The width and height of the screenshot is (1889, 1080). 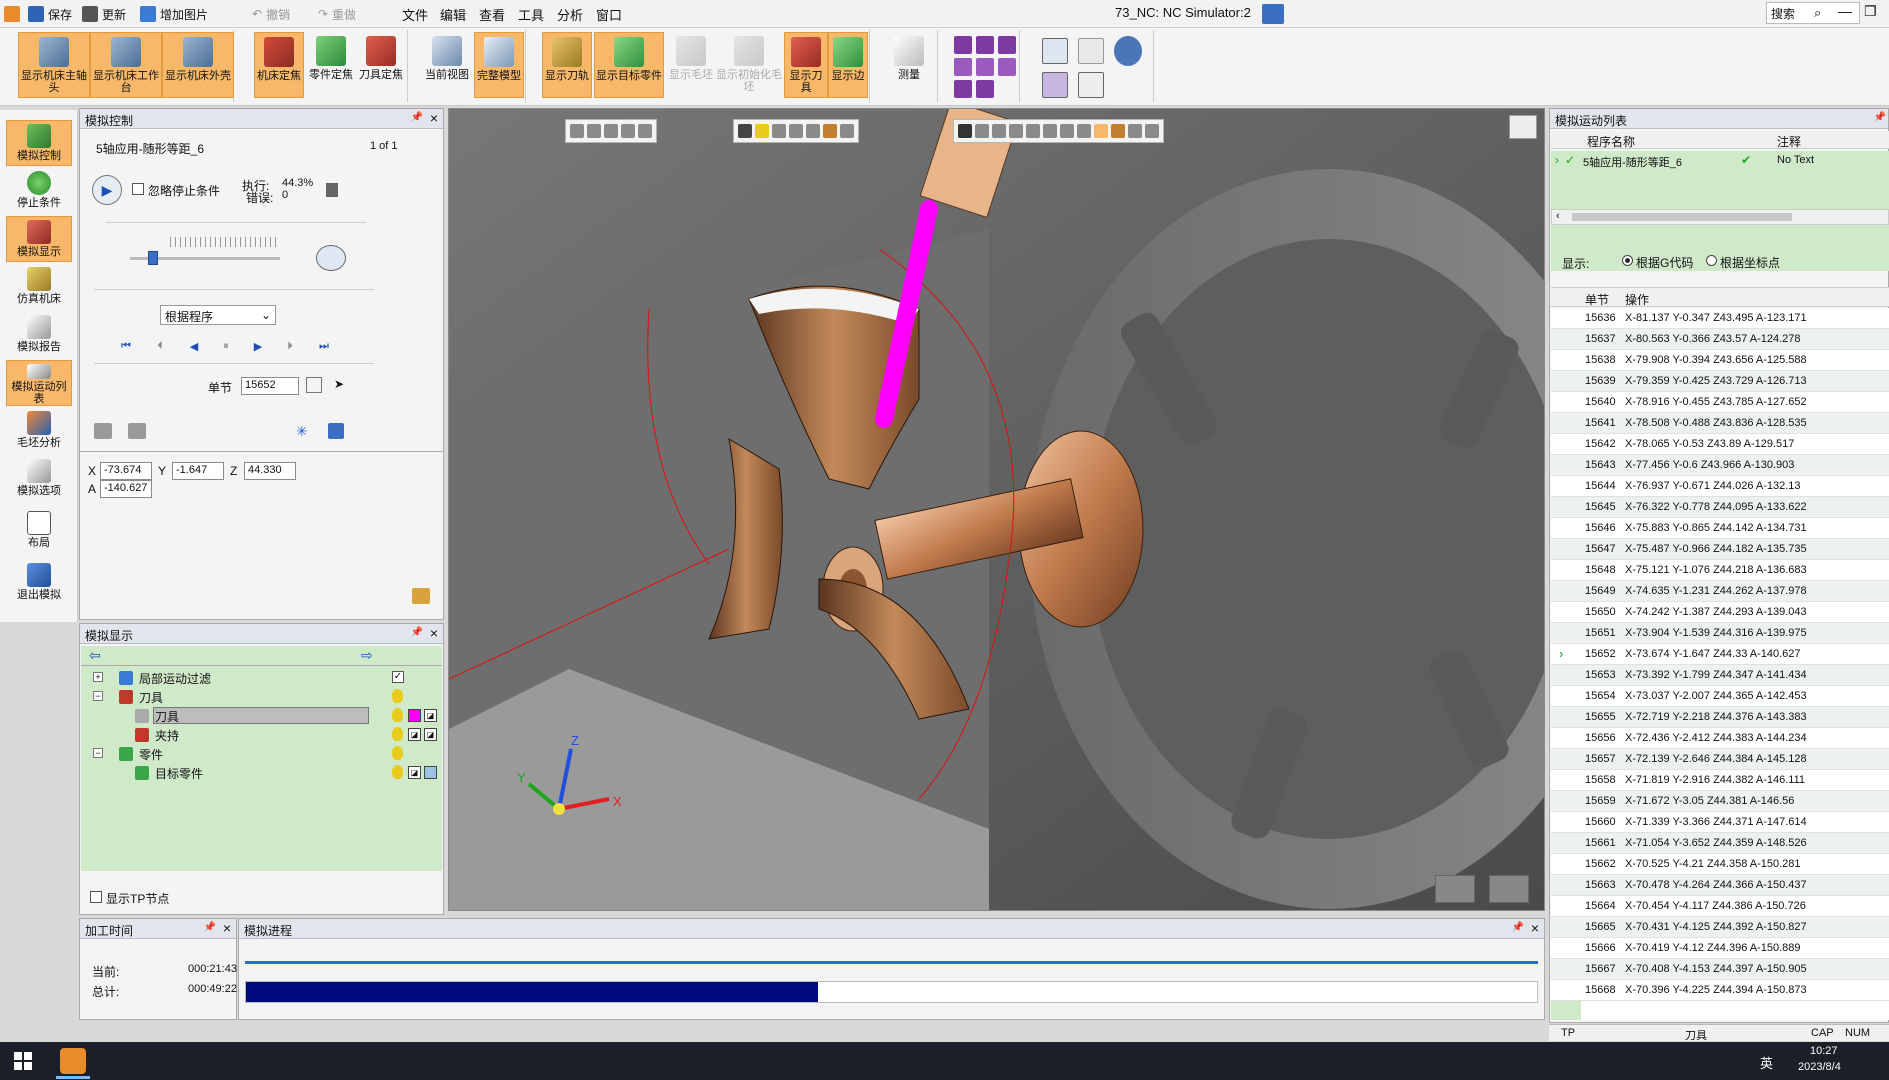 What do you see at coordinates (1135, 131) in the screenshot?
I see `machine-view-icon` at bounding box center [1135, 131].